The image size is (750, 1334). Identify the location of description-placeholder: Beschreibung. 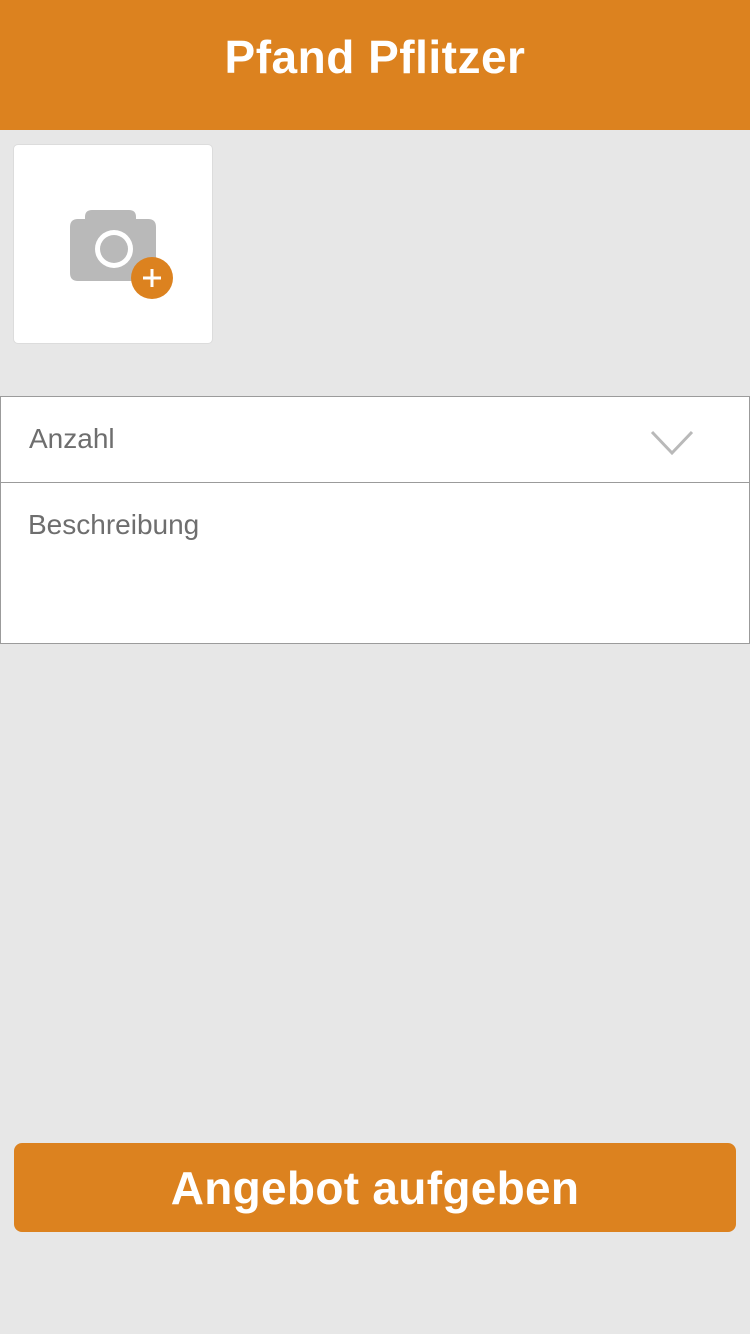
(114, 524).